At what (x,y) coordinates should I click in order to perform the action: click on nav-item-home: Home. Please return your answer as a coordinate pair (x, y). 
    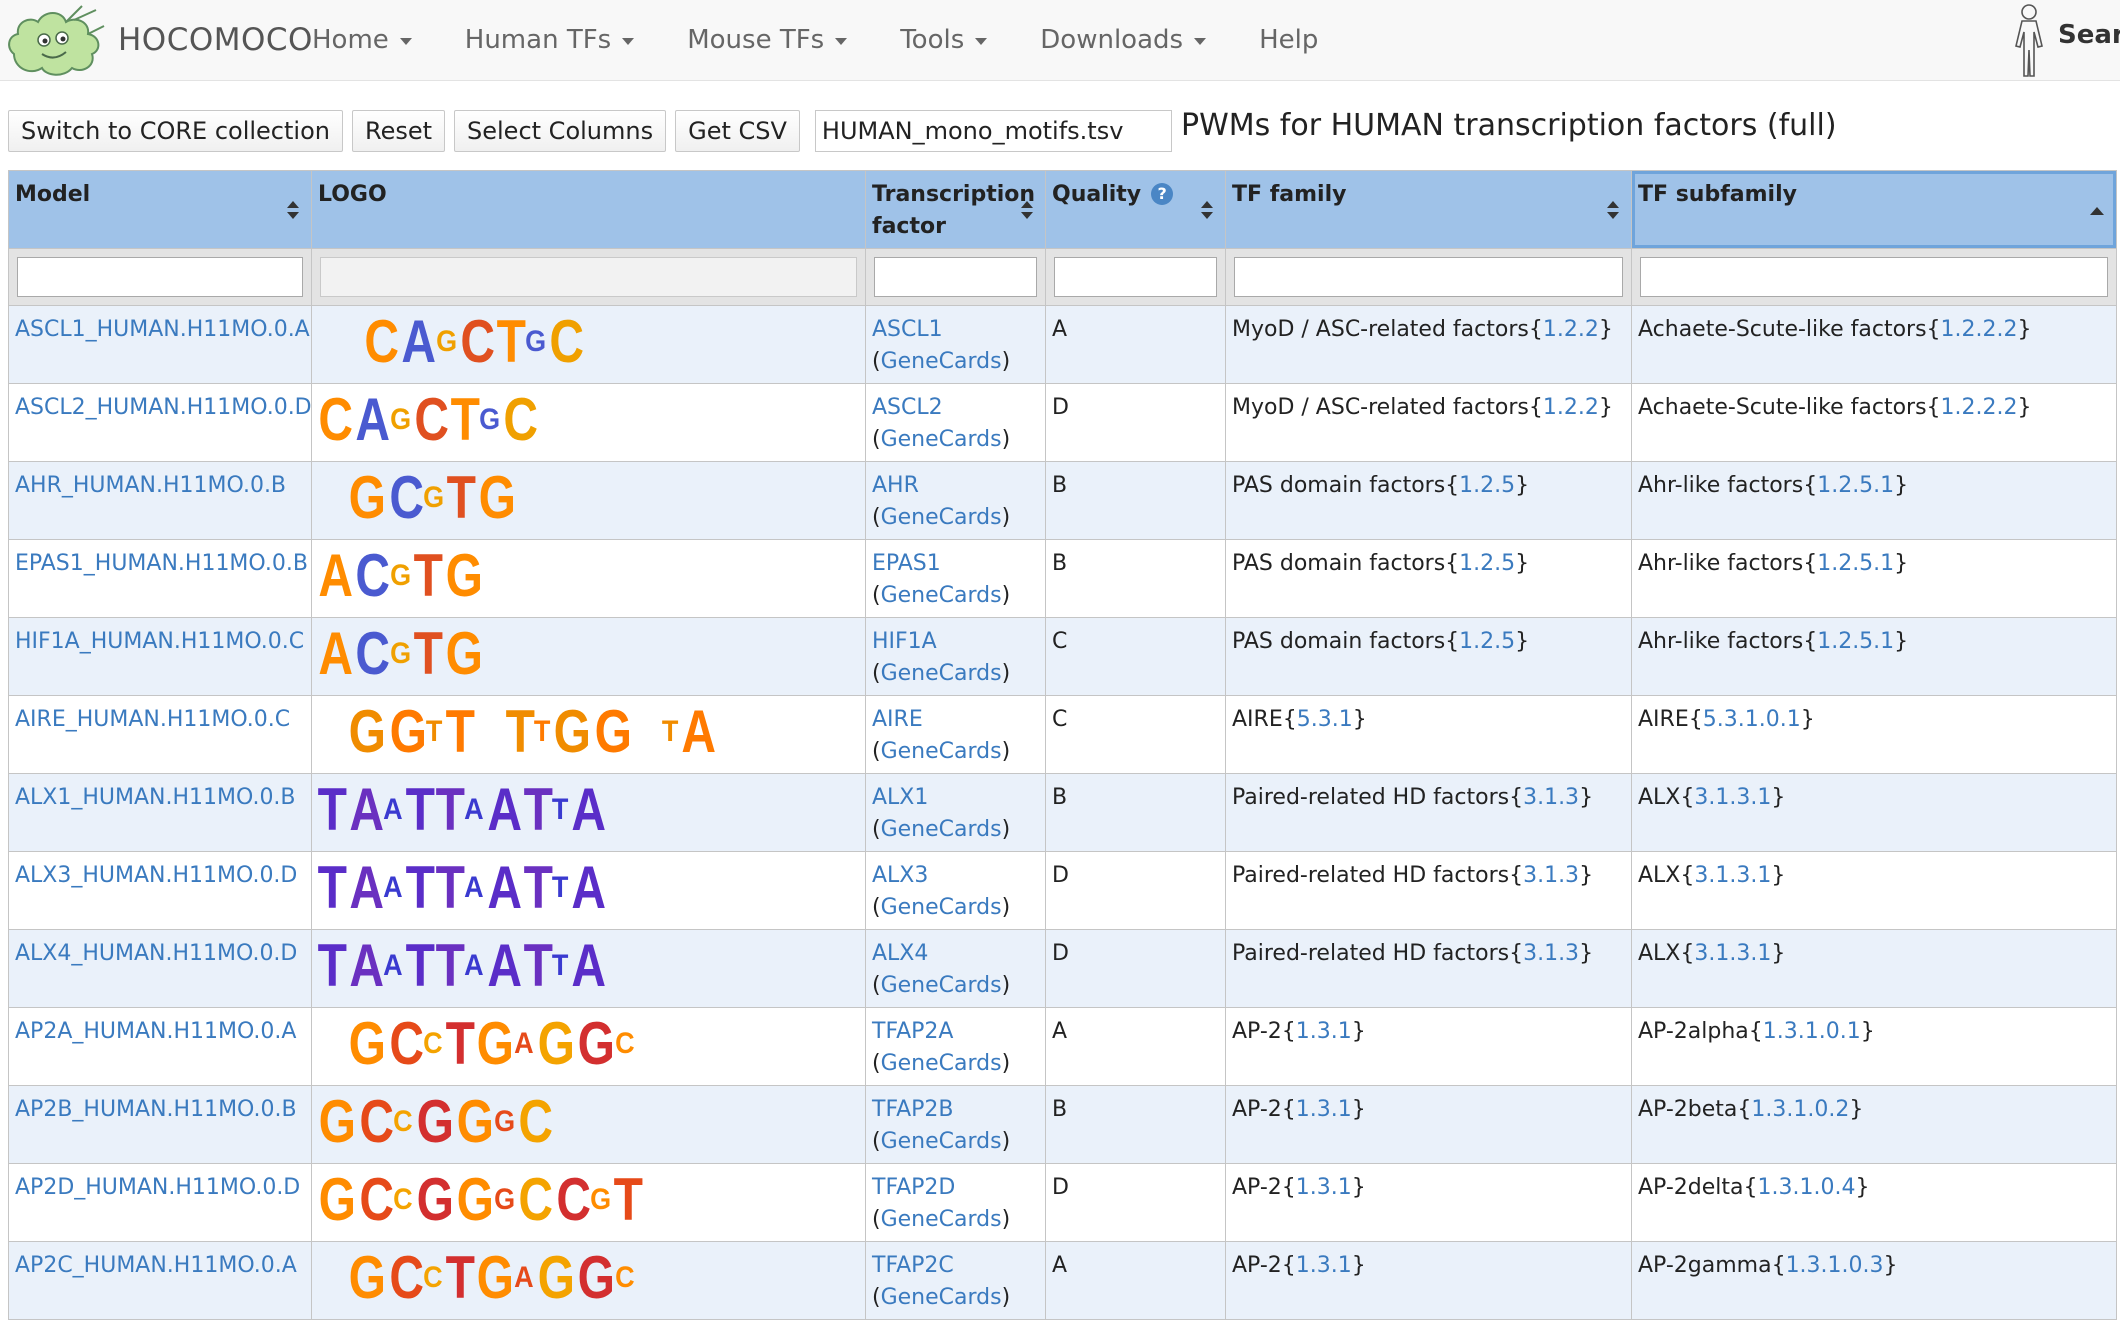
    Looking at the image, I should click on (362, 40).